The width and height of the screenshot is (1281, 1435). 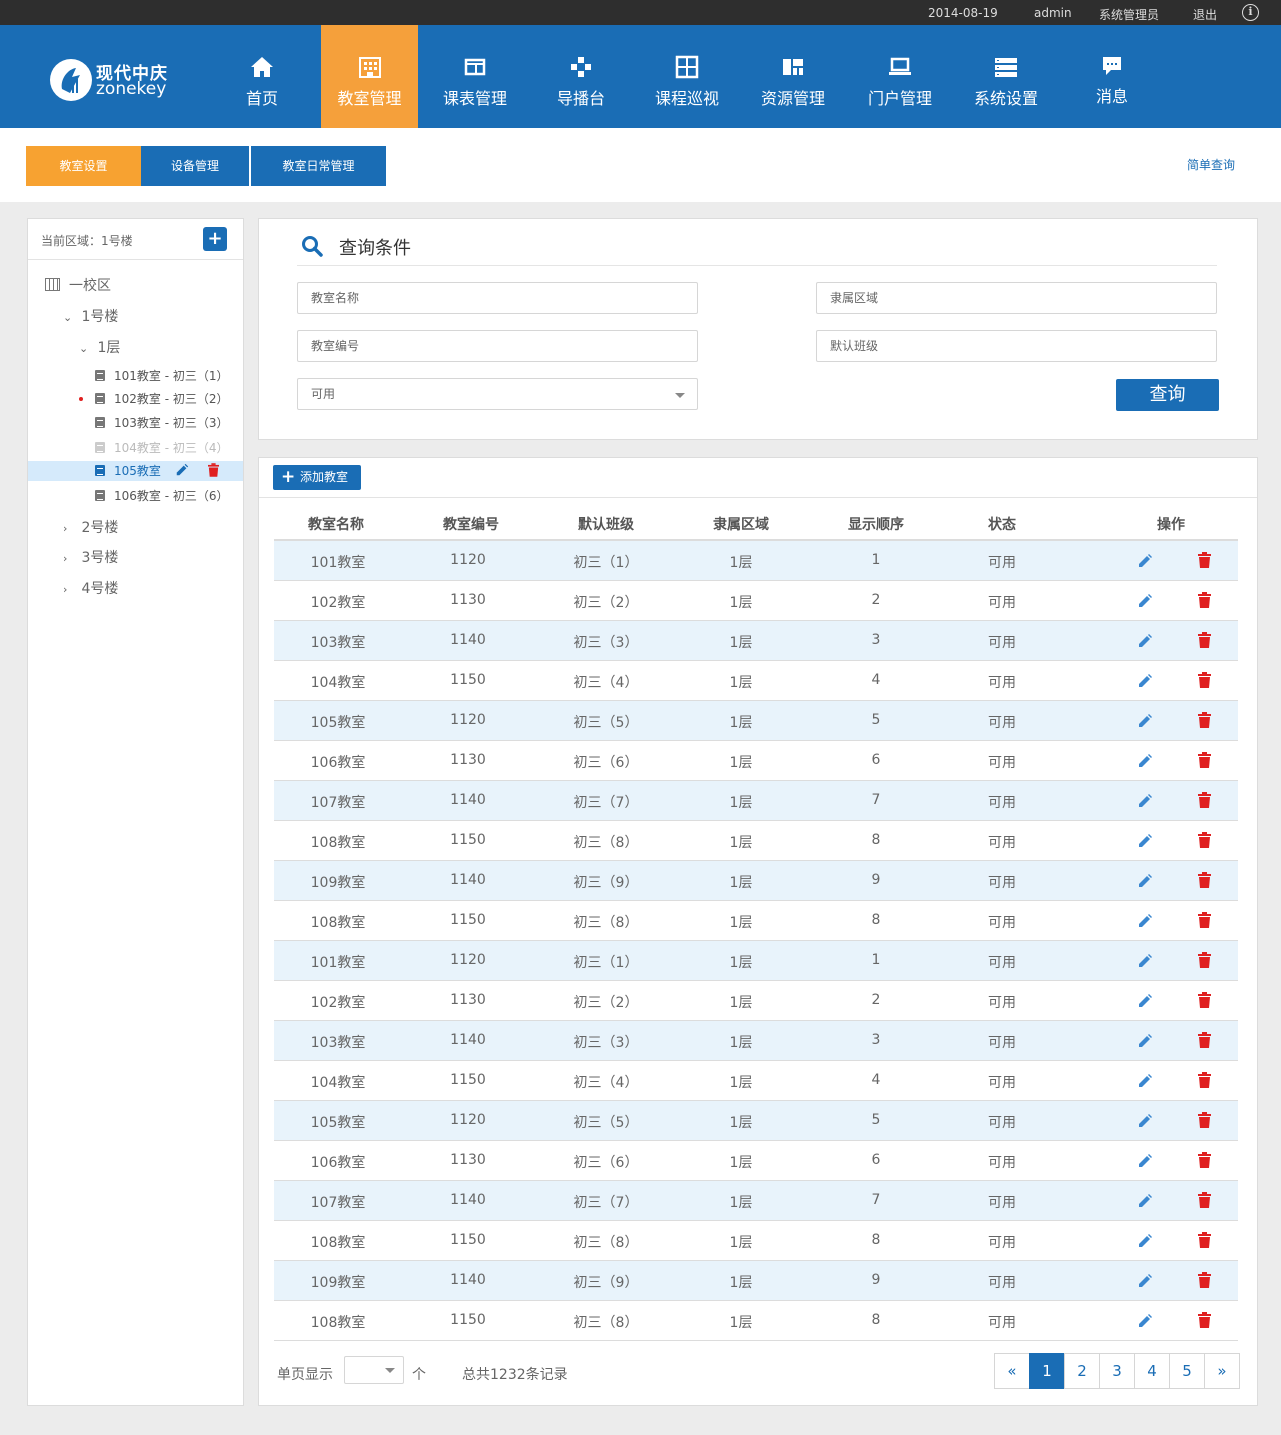 What do you see at coordinates (1205, 14) in the screenshot?
I see `logout-link: 退出` at bounding box center [1205, 14].